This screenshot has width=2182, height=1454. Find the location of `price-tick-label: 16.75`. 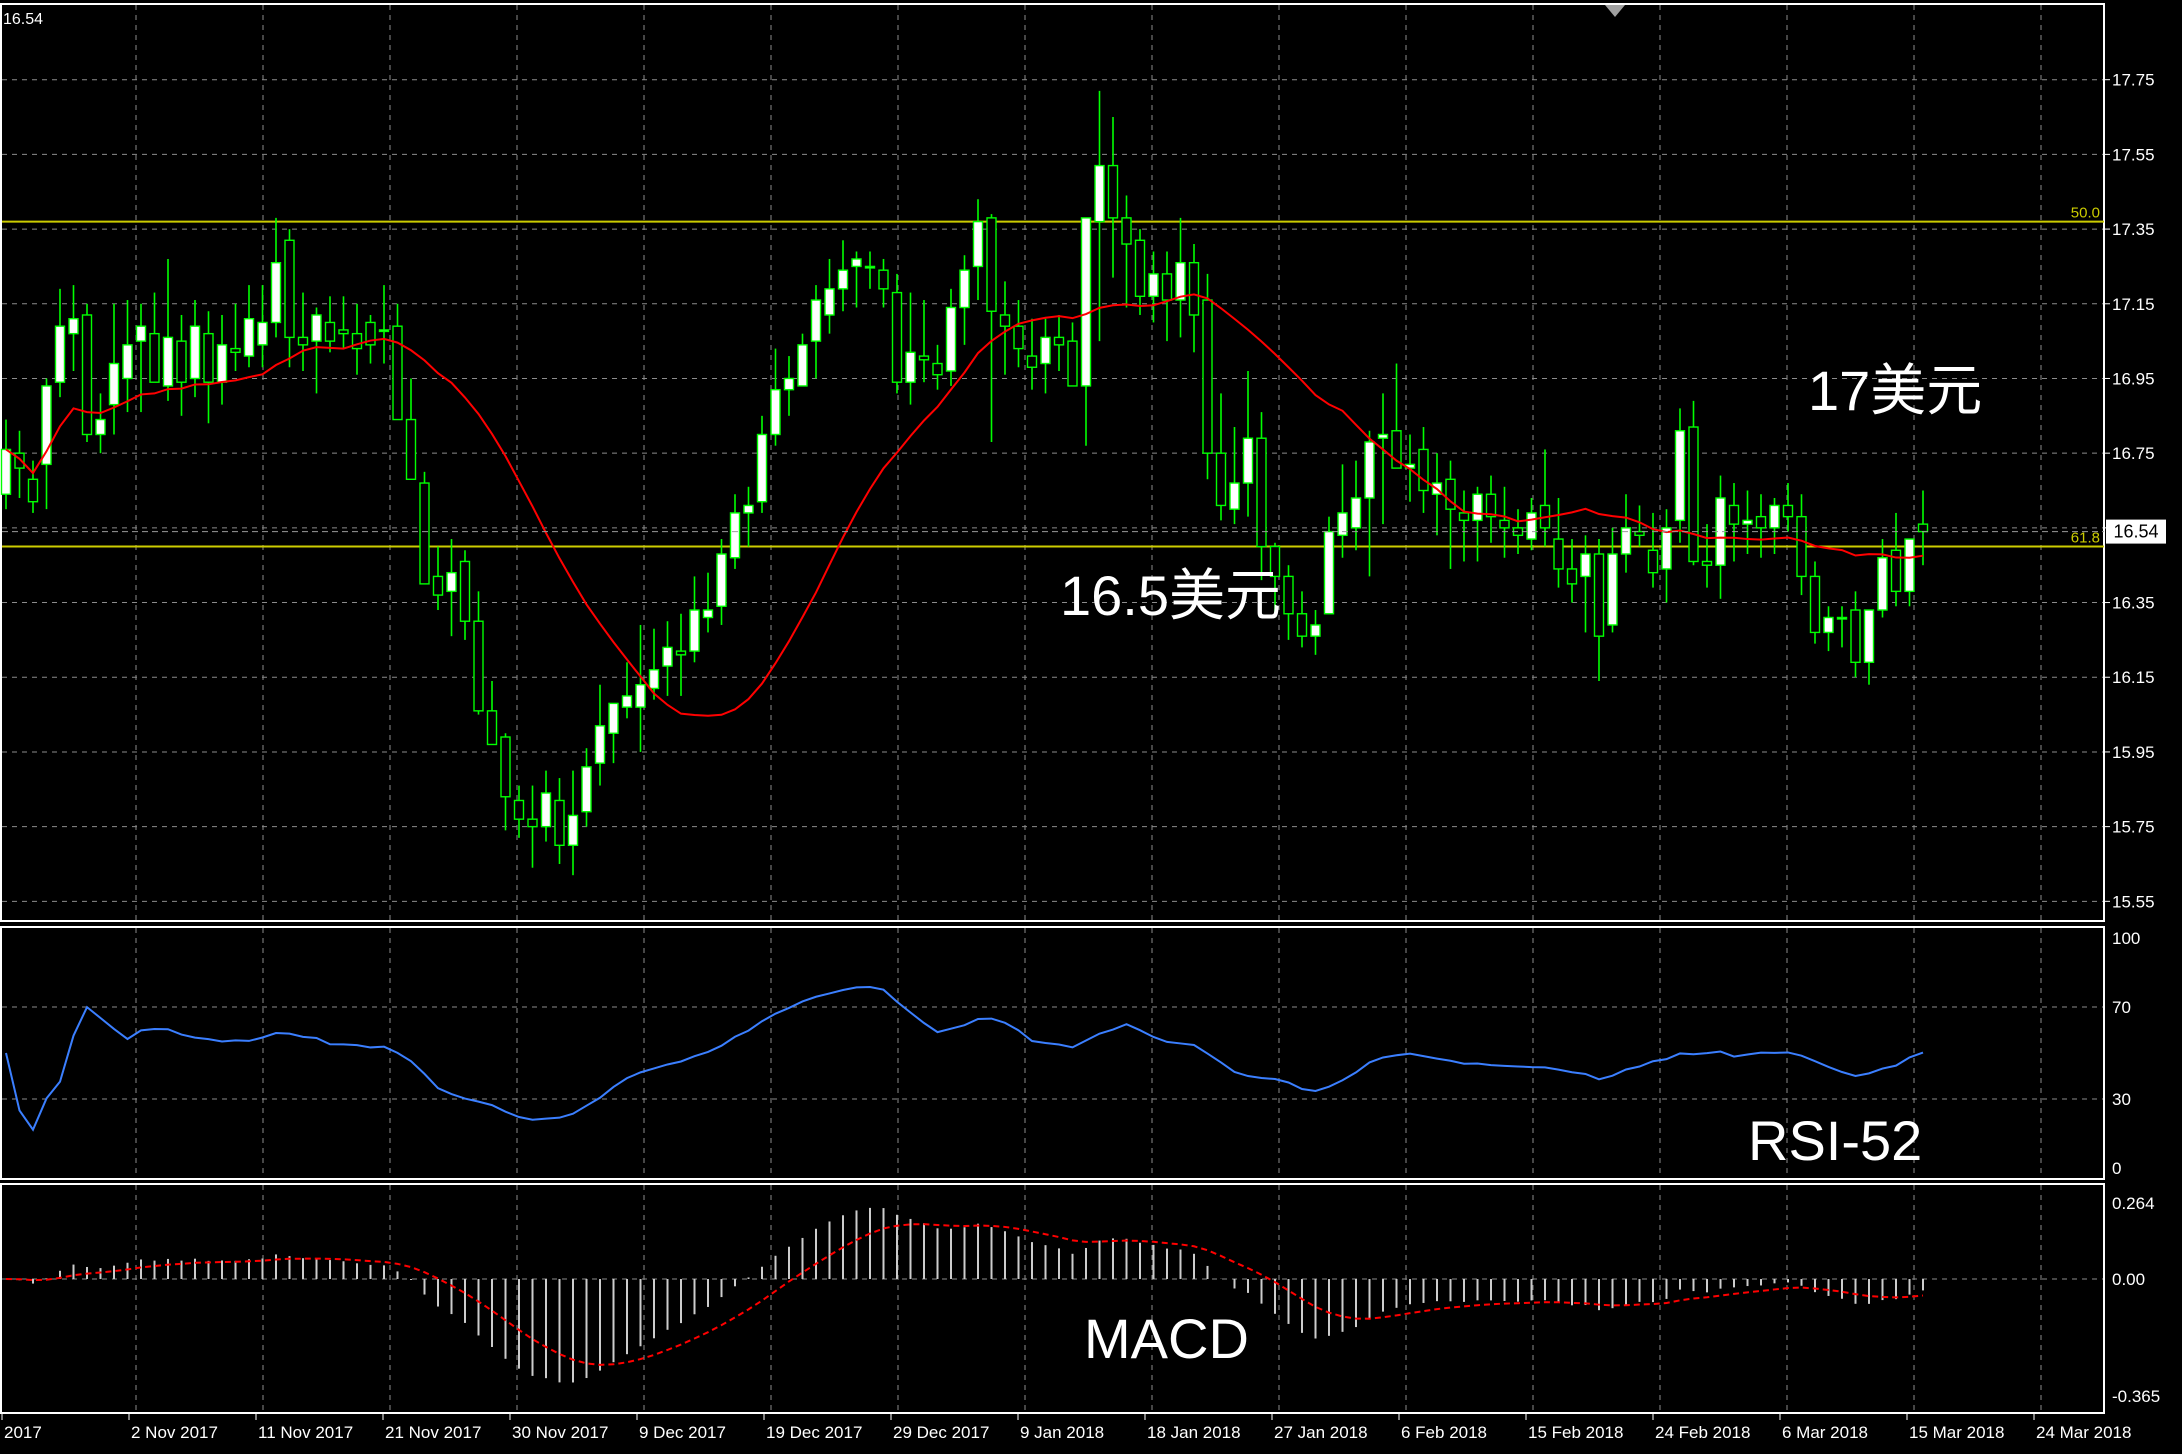

price-tick-label: 16.75 is located at coordinates (2133, 453).